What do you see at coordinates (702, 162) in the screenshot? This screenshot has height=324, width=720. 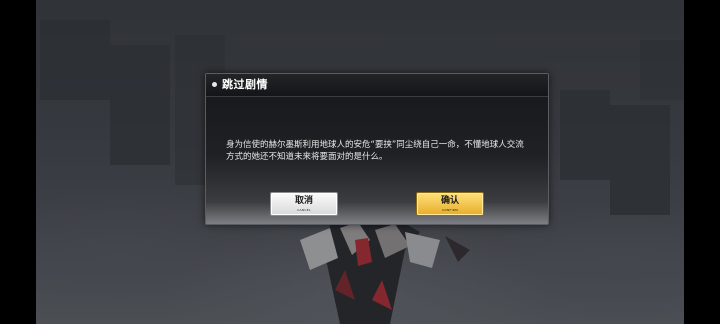 I see `right-letterbox` at bounding box center [702, 162].